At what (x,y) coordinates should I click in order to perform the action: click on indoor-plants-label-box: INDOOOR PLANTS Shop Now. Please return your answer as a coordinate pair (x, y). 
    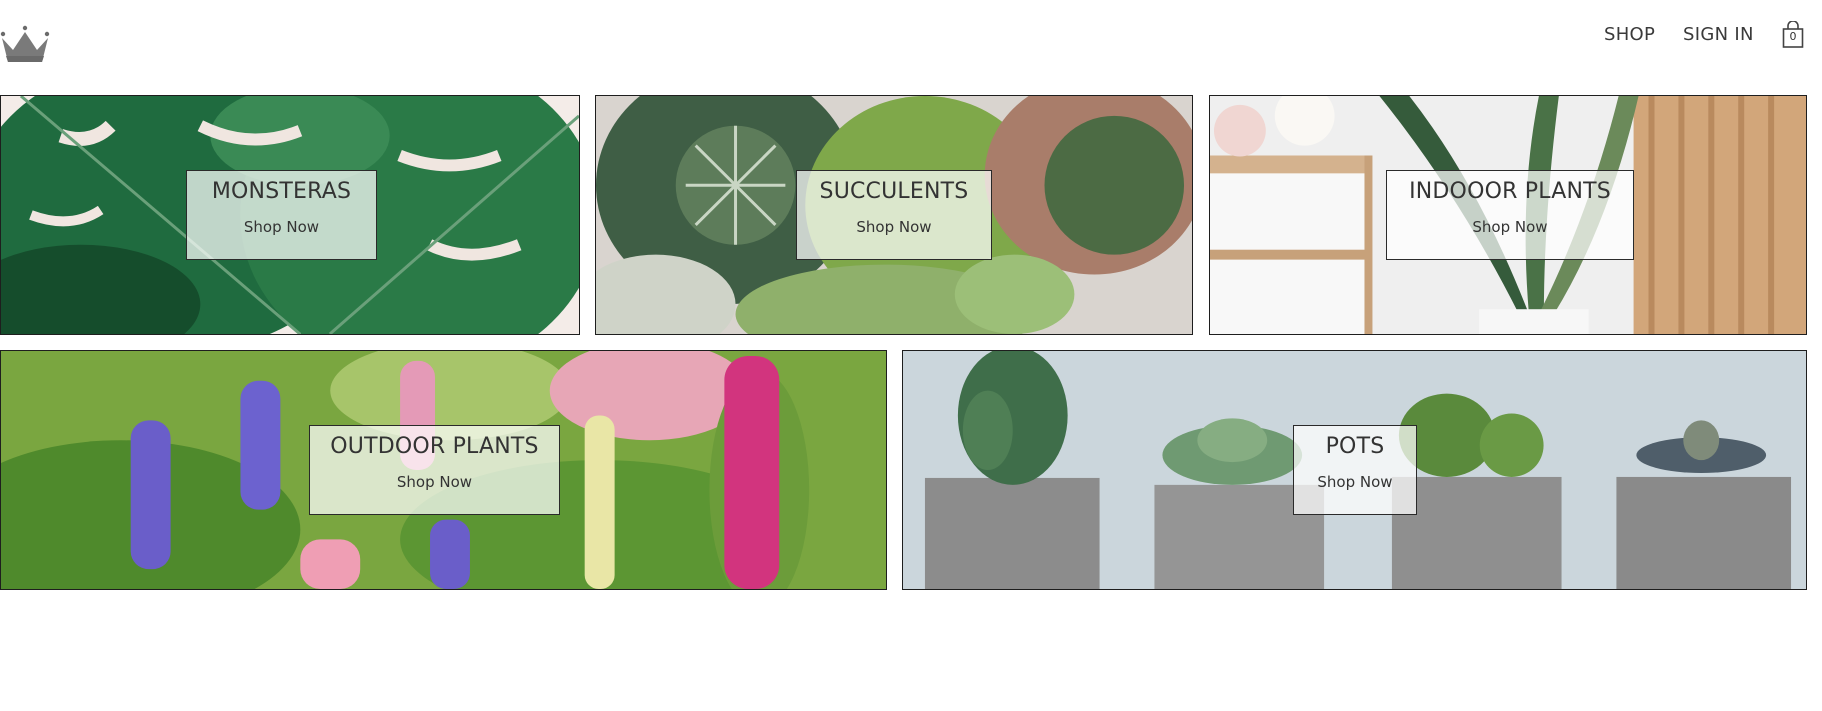
    Looking at the image, I should click on (1510, 215).